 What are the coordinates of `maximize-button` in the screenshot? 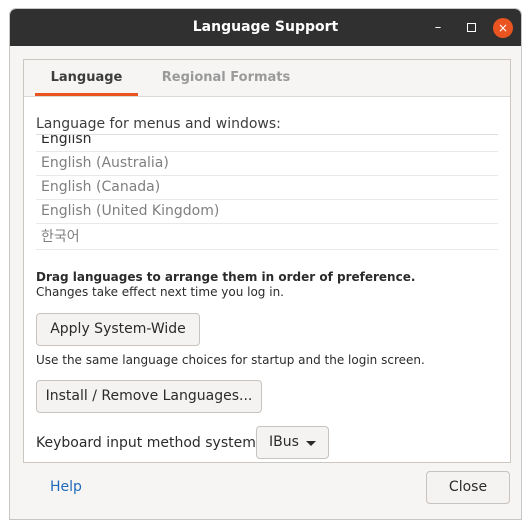 It's located at (471, 28).